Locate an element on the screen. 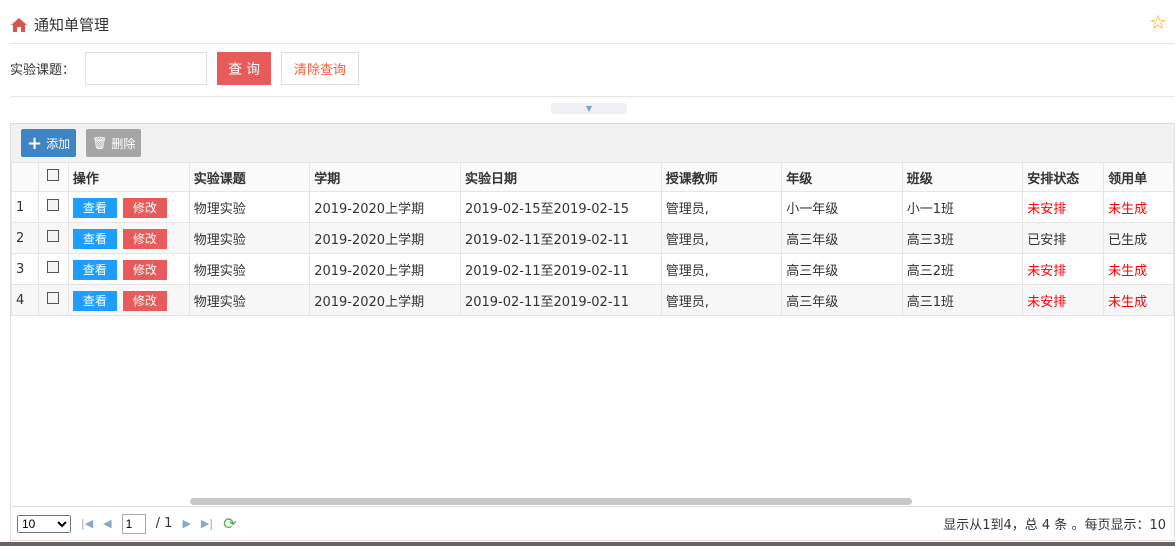 This screenshot has width=1175, height=546. search-bar: 实验课题： 查 询 清除查询 is located at coordinates (185, 68).